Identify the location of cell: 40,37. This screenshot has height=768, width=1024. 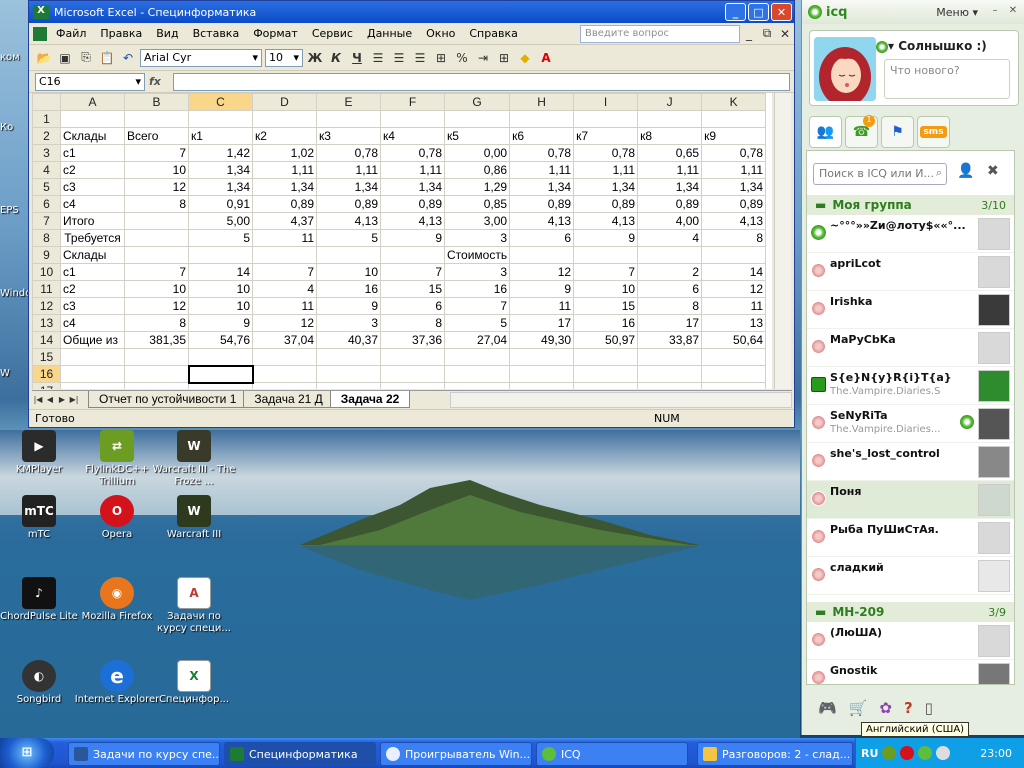
(348, 340).